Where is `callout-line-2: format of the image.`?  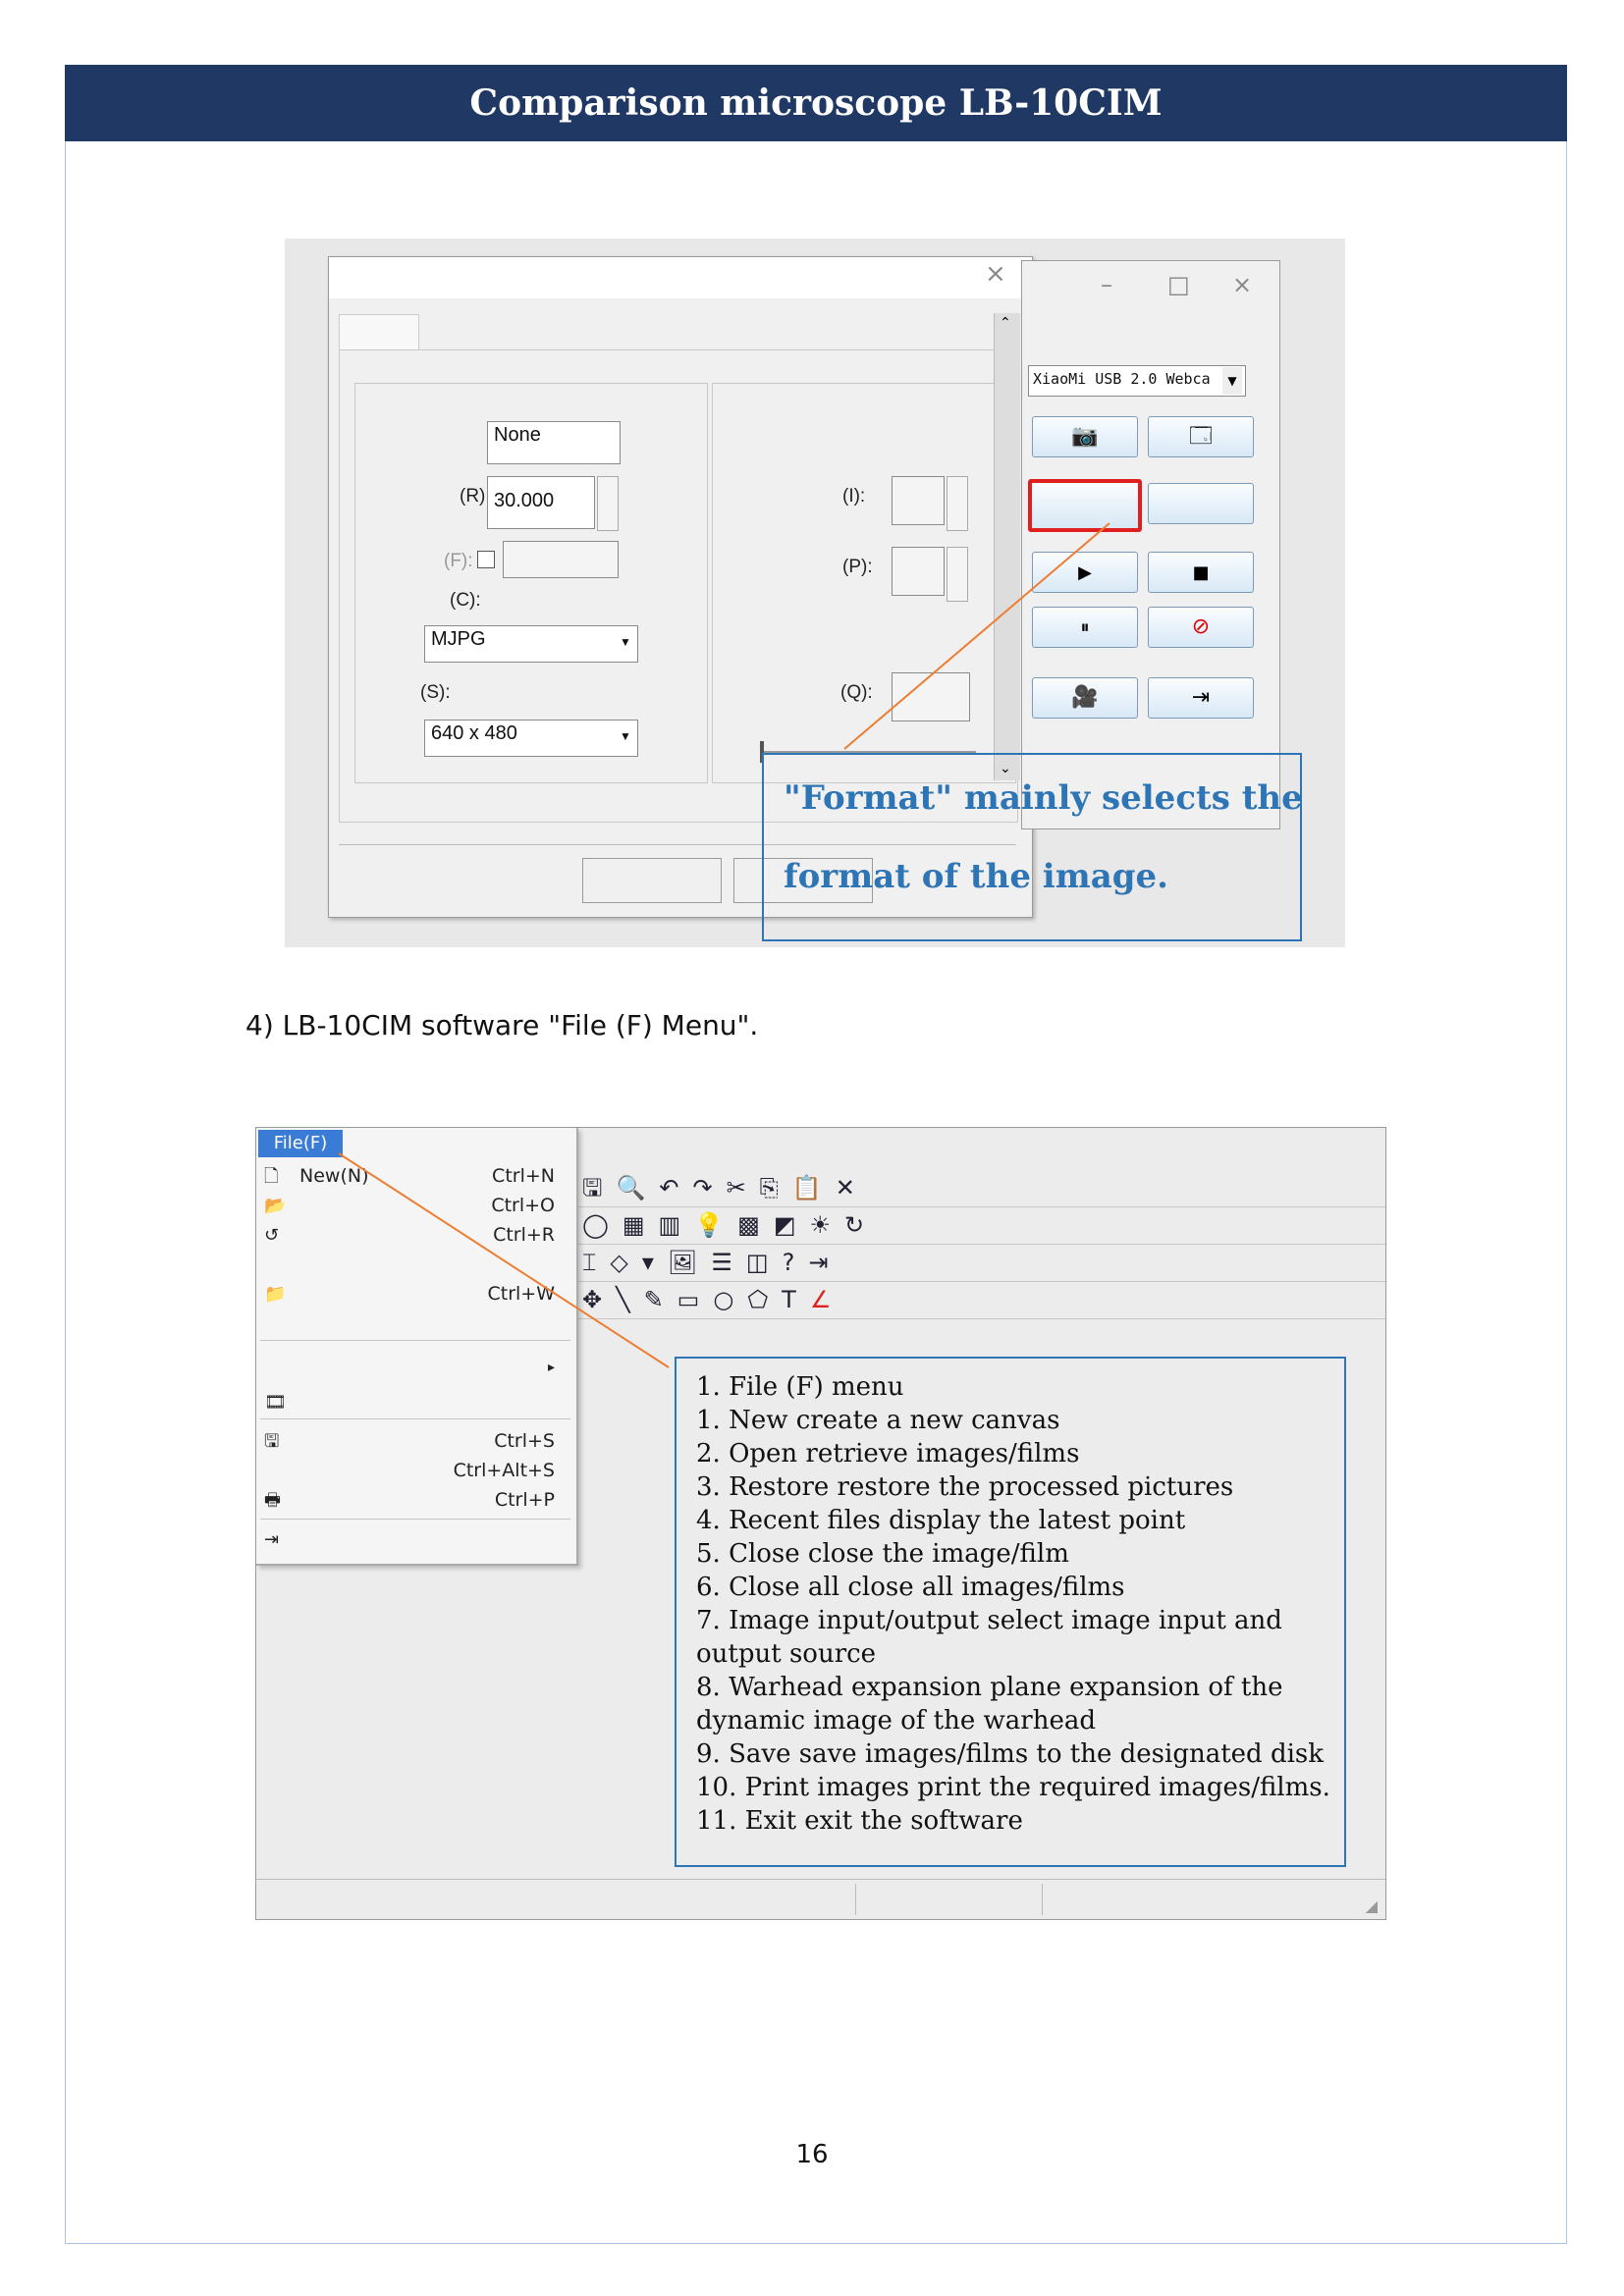
callout-line-2: format of the image. is located at coordinates (976, 876).